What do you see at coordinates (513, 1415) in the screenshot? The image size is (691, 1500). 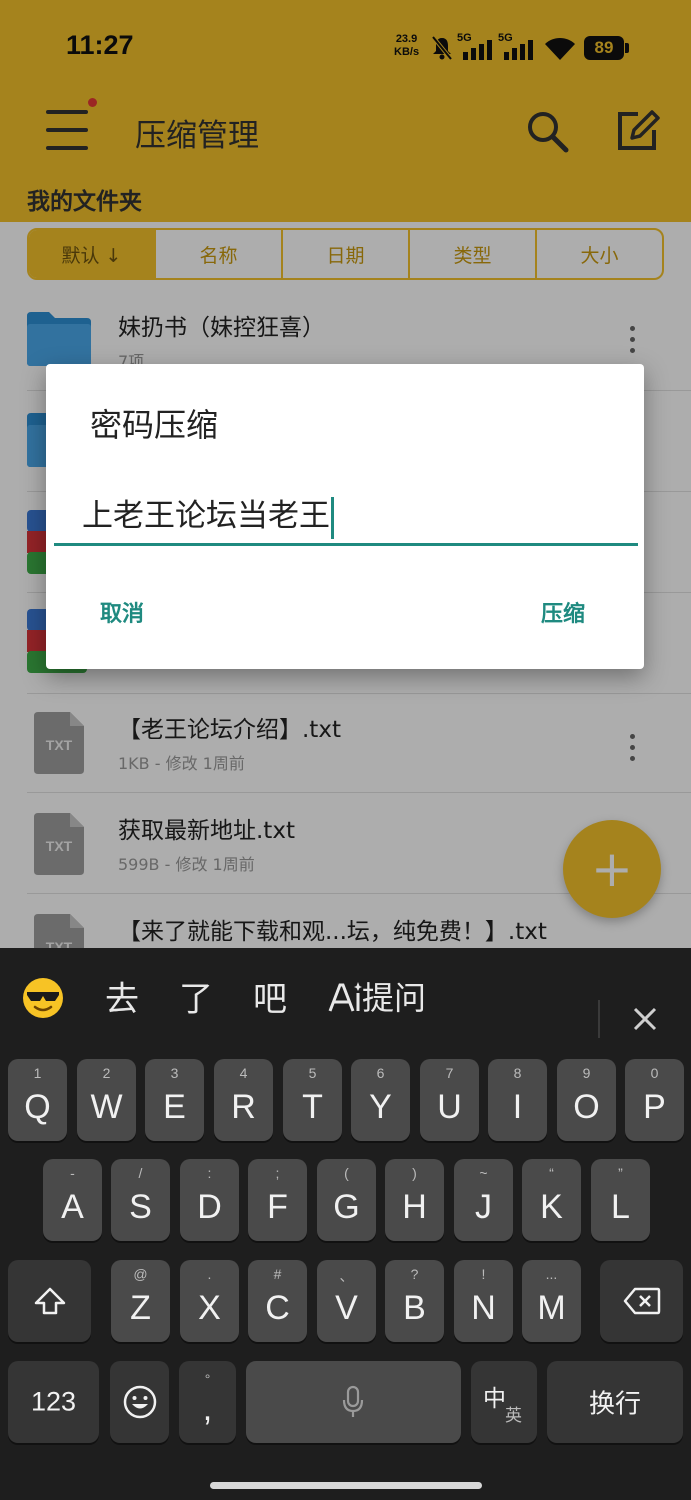 I see `language-sub-label: 英` at bounding box center [513, 1415].